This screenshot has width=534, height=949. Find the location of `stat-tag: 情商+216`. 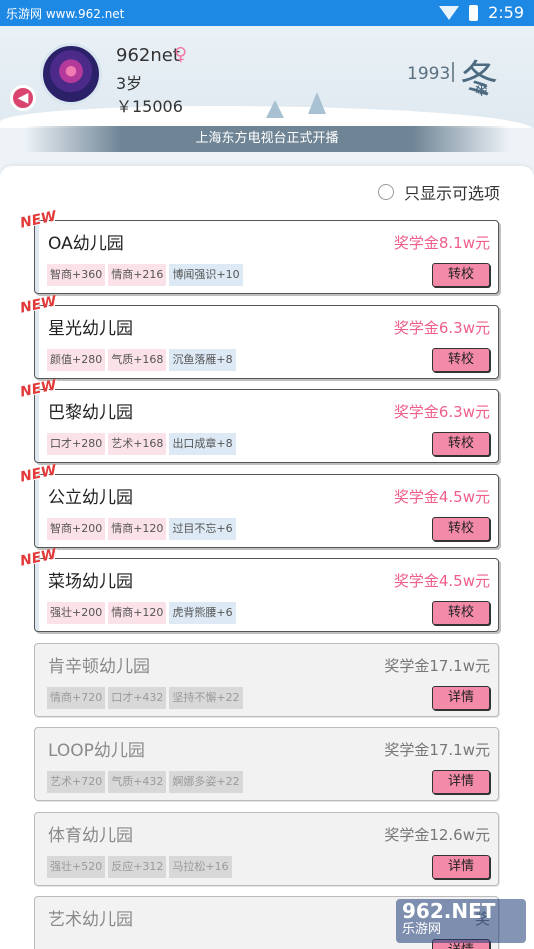

stat-tag: 情商+216 is located at coordinates (137, 275).